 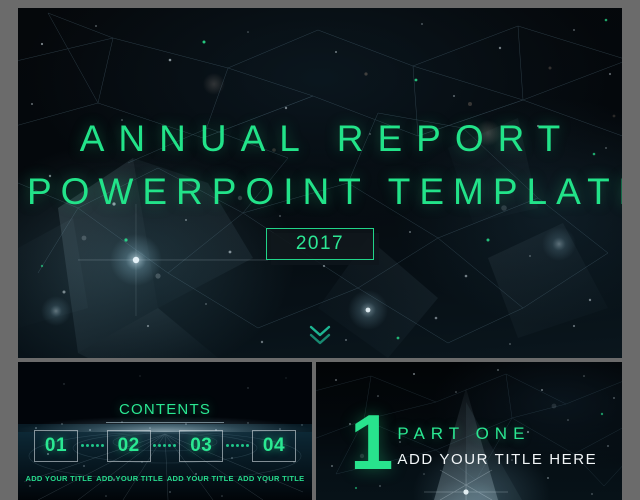 I want to click on chevron-double-down-icon, so click(x=320, y=335).